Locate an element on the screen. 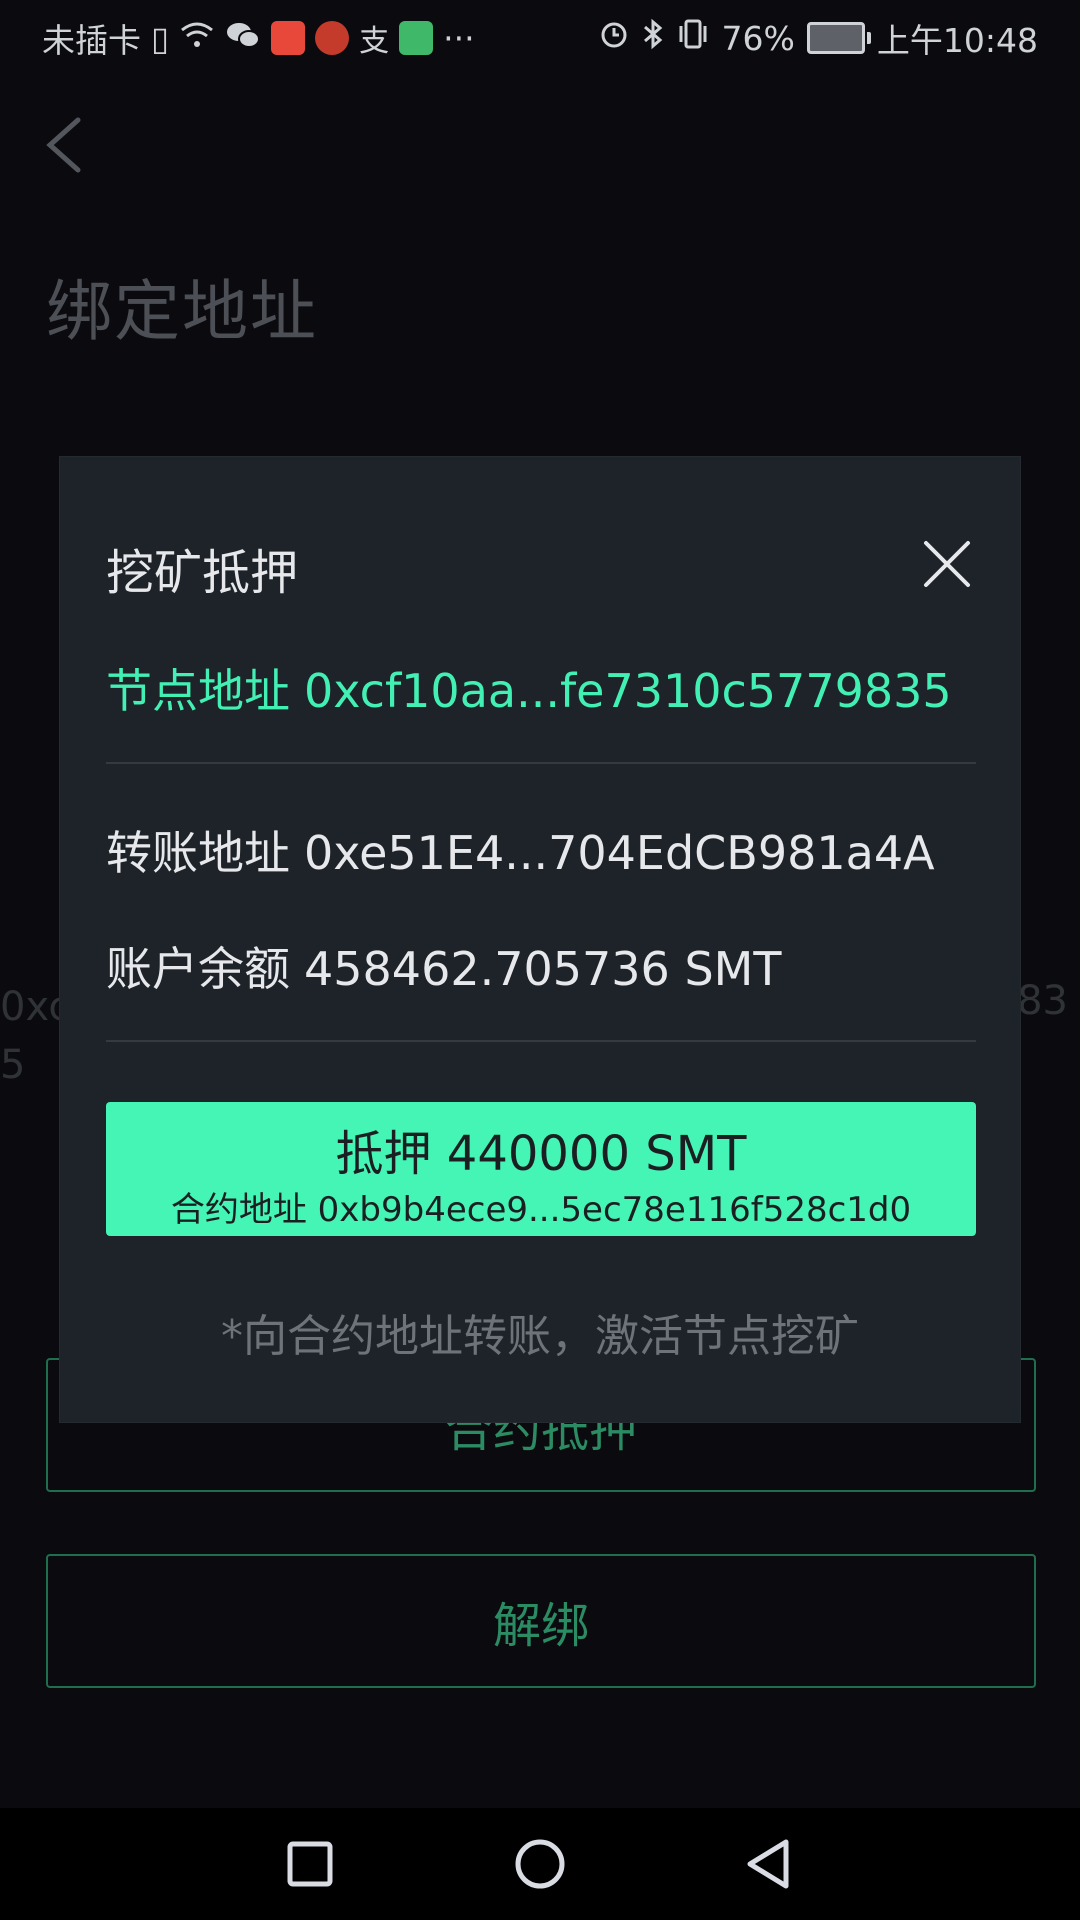 This screenshot has height=1920, width=1080. battery-icon is located at coordinates (838, 38).